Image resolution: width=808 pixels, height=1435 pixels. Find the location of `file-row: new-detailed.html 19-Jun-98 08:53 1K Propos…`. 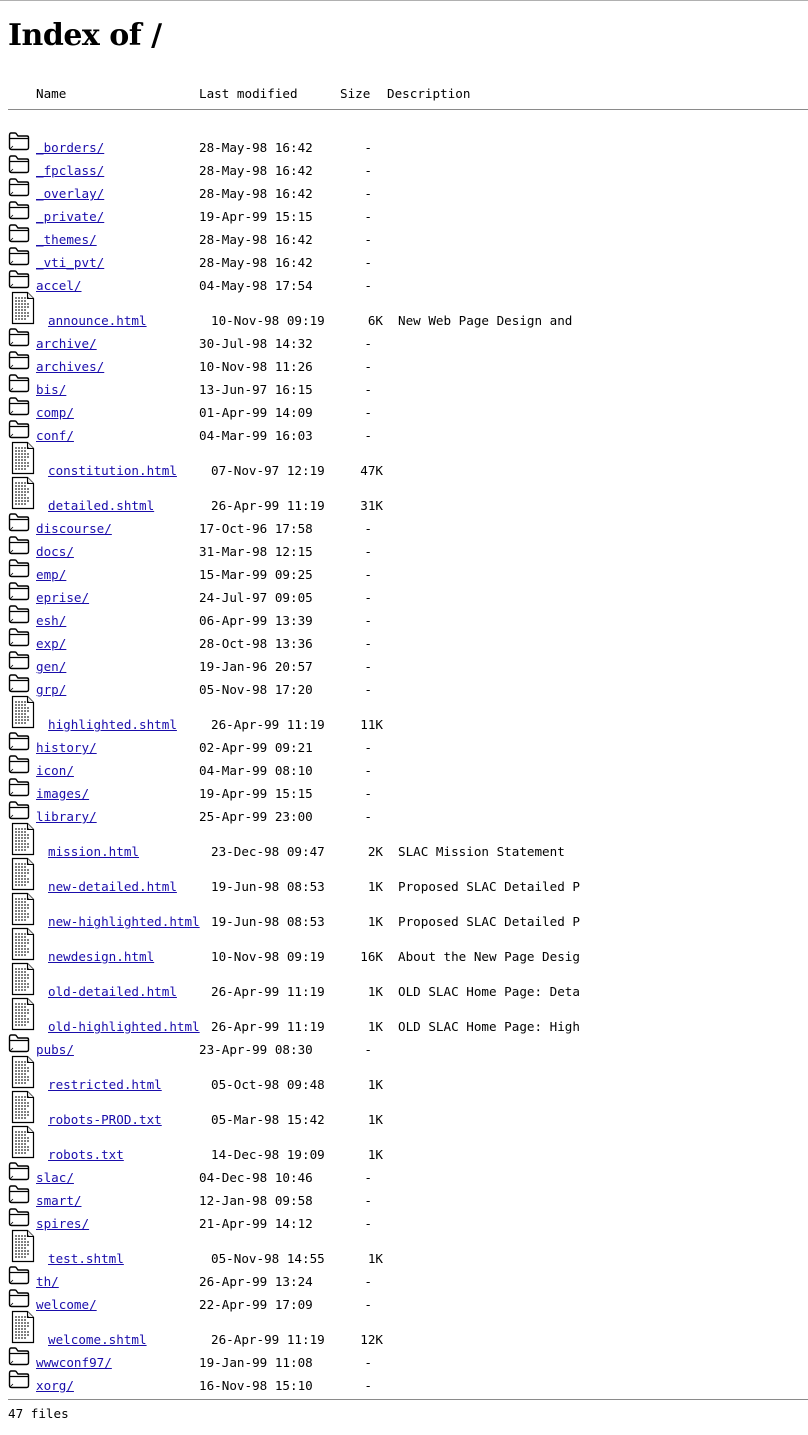

file-row: new-detailed.html 19-Jun-98 08:53 1K Propos… is located at coordinates (404, 875).